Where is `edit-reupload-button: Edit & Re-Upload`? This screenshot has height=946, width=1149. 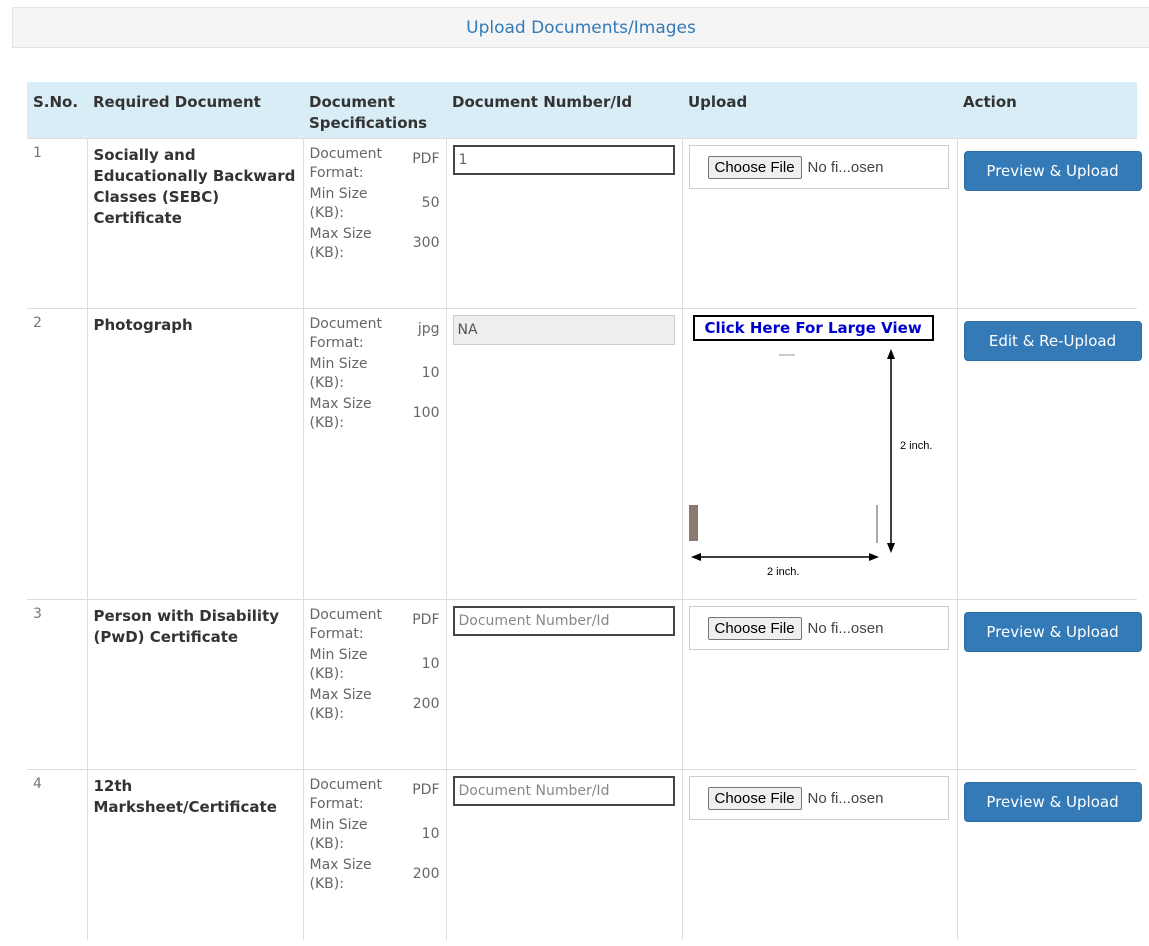
edit-reupload-button: Edit & Re-Upload is located at coordinates (1052, 341).